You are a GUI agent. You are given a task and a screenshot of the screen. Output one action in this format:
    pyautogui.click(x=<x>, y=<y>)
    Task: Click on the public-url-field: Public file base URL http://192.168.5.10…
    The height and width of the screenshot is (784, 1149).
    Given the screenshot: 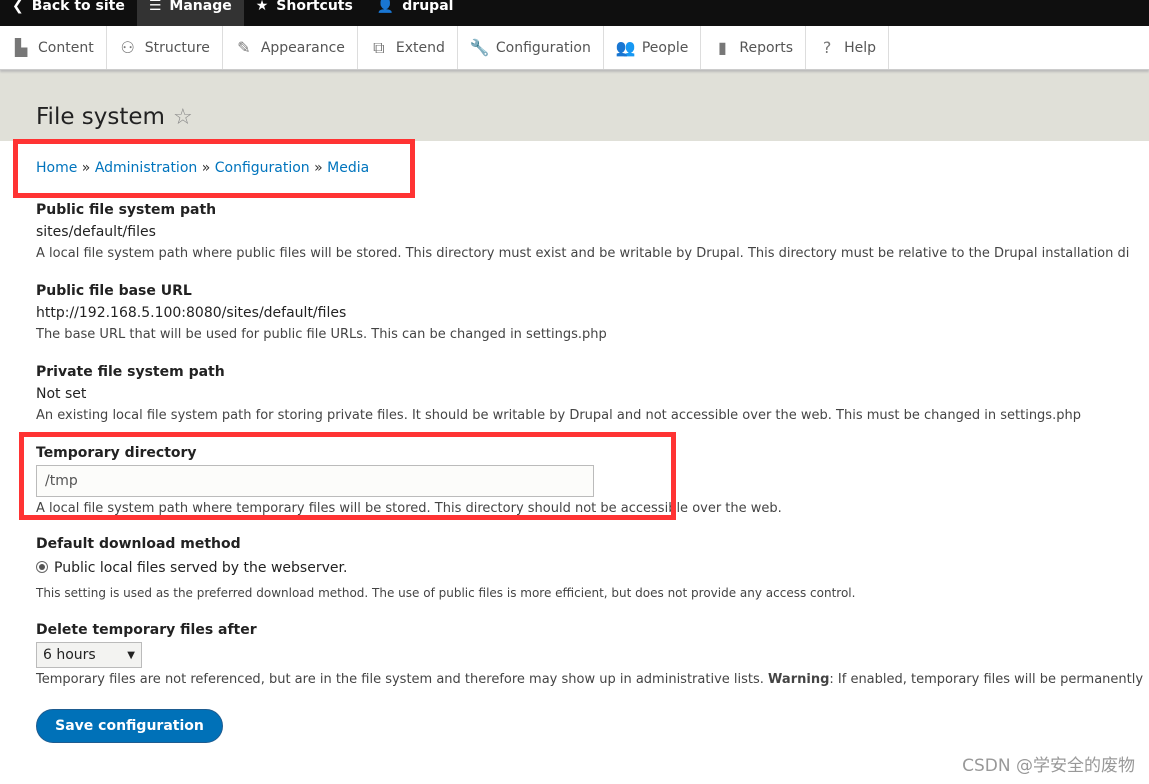 What is the action you would take?
    pyautogui.click(x=321, y=312)
    